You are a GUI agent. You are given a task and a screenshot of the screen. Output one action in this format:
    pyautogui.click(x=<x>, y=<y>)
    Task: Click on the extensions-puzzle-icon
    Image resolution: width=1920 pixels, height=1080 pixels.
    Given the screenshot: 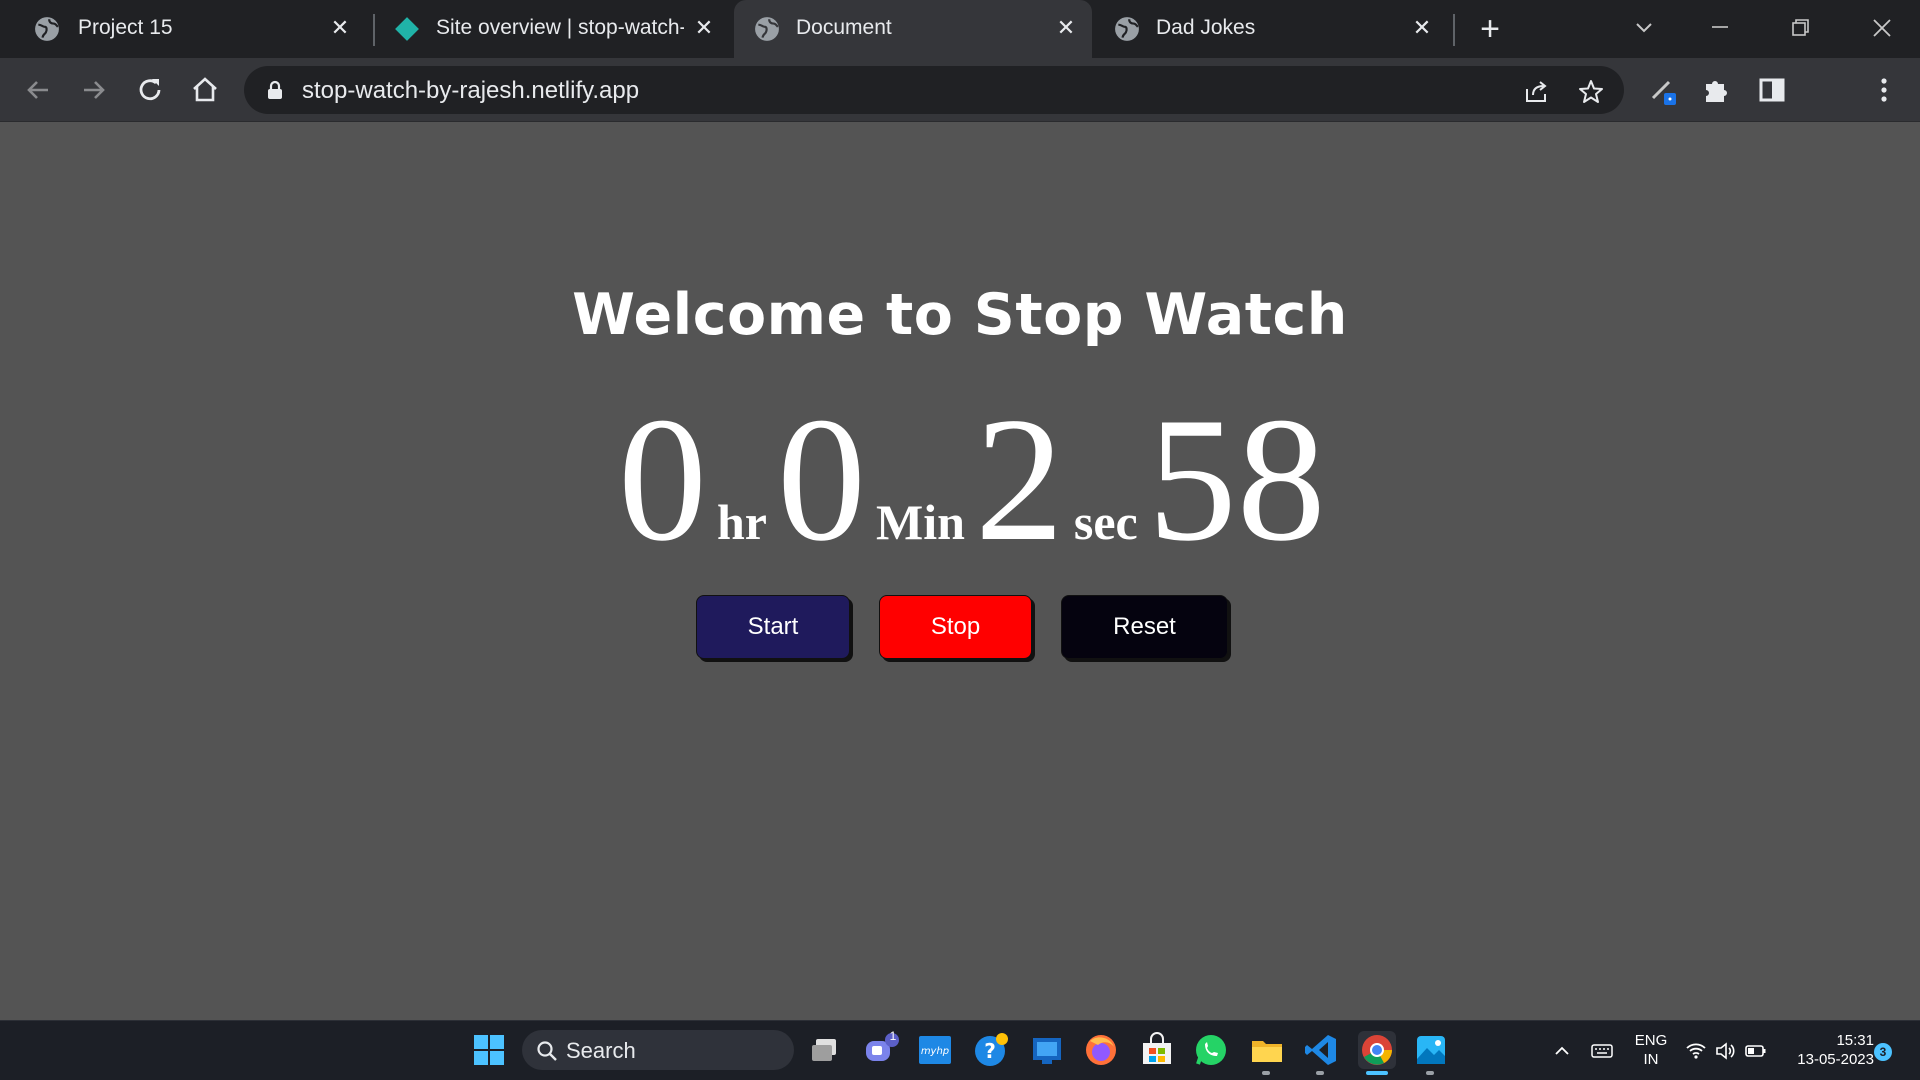 What is the action you would take?
    pyautogui.click(x=1716, y=90)
    